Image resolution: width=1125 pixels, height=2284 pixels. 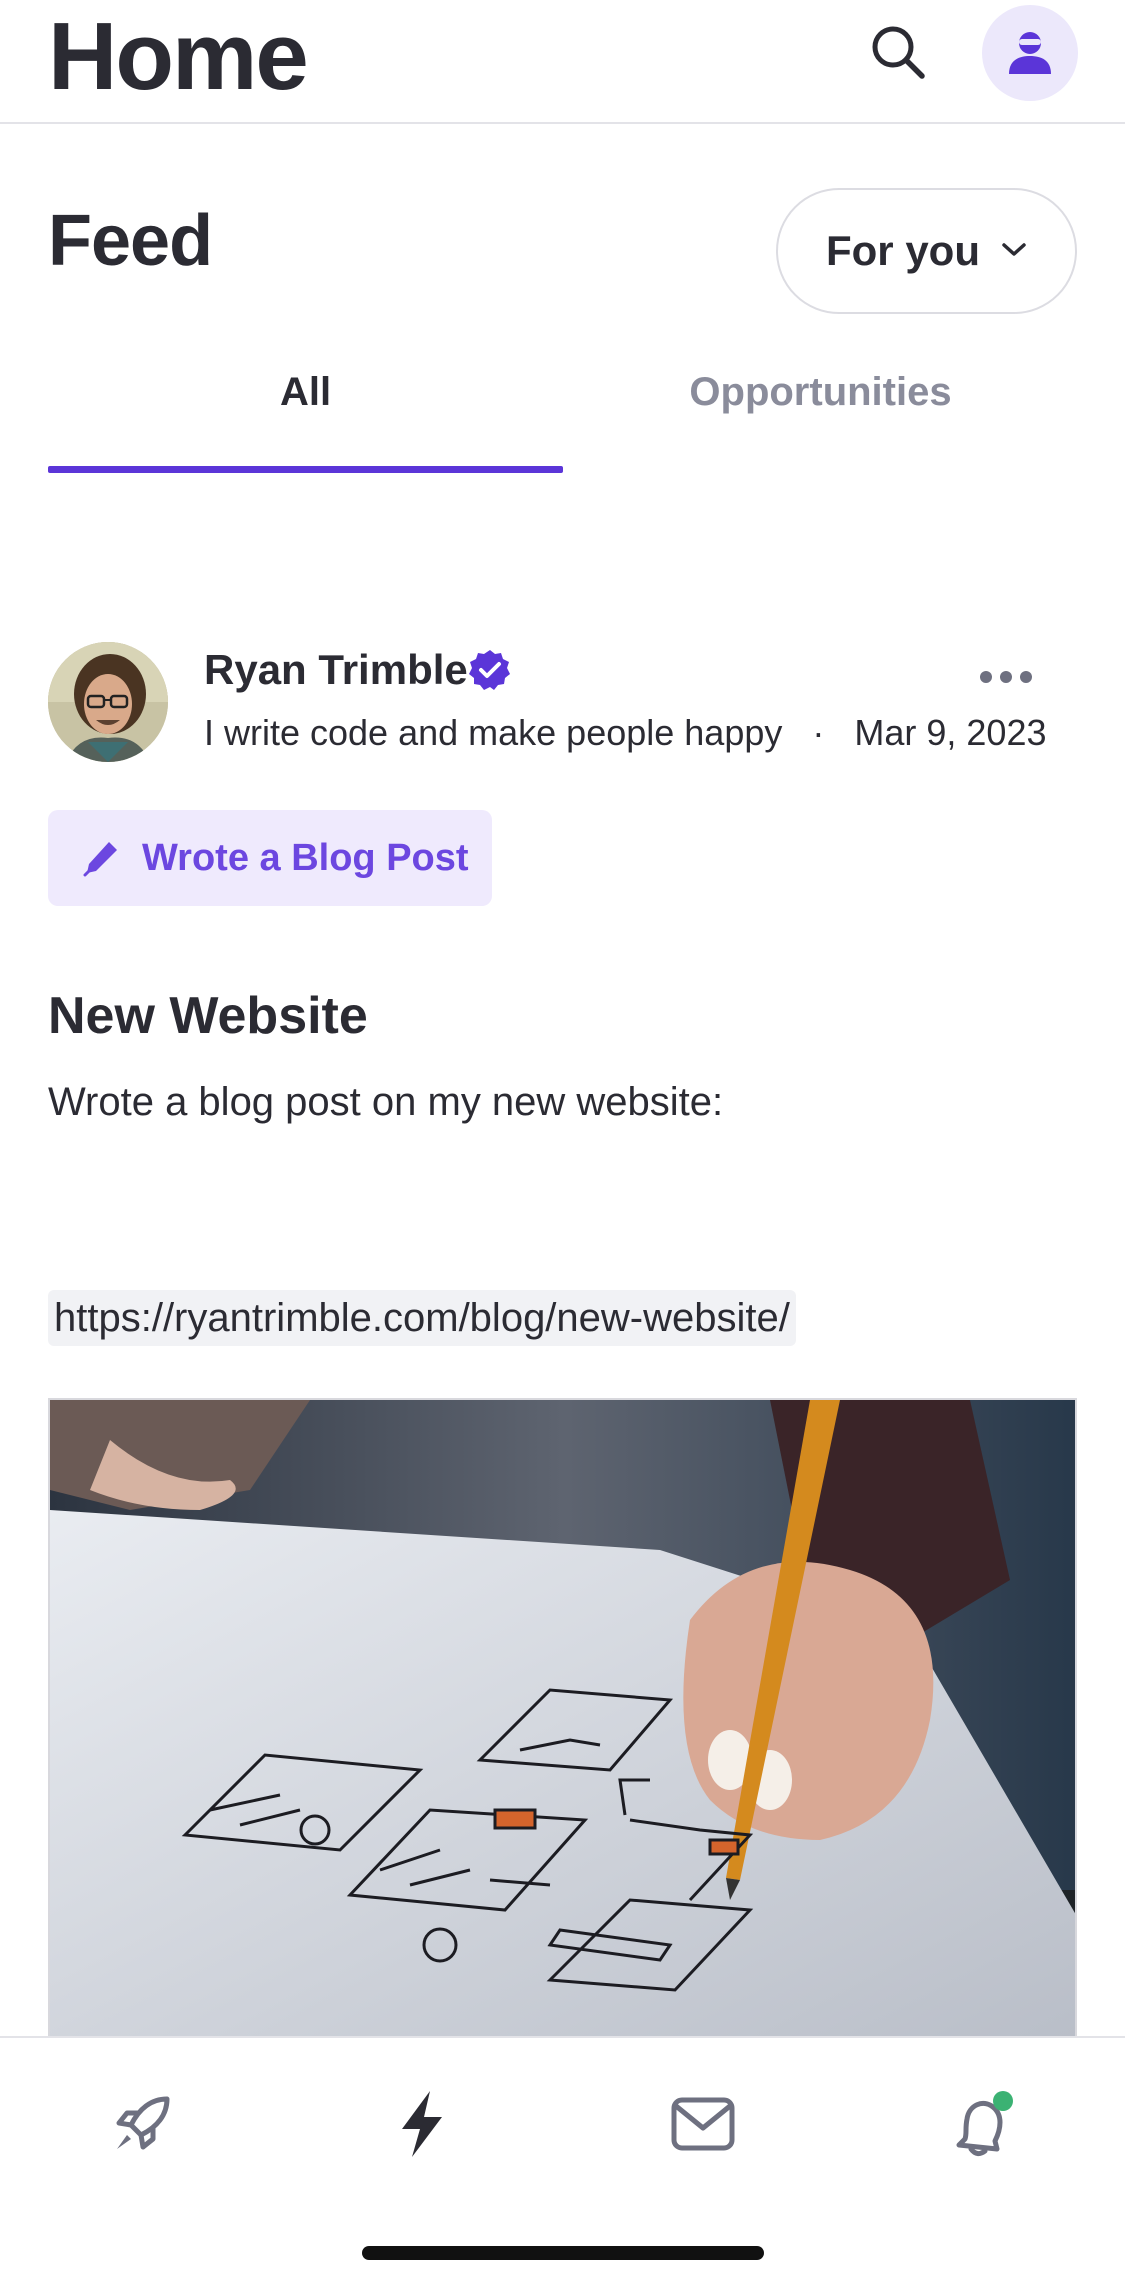 What do you see at coordinates (178, 56) in the screenshot?
I see `page-title: Home` at bounding box center [178, 56].